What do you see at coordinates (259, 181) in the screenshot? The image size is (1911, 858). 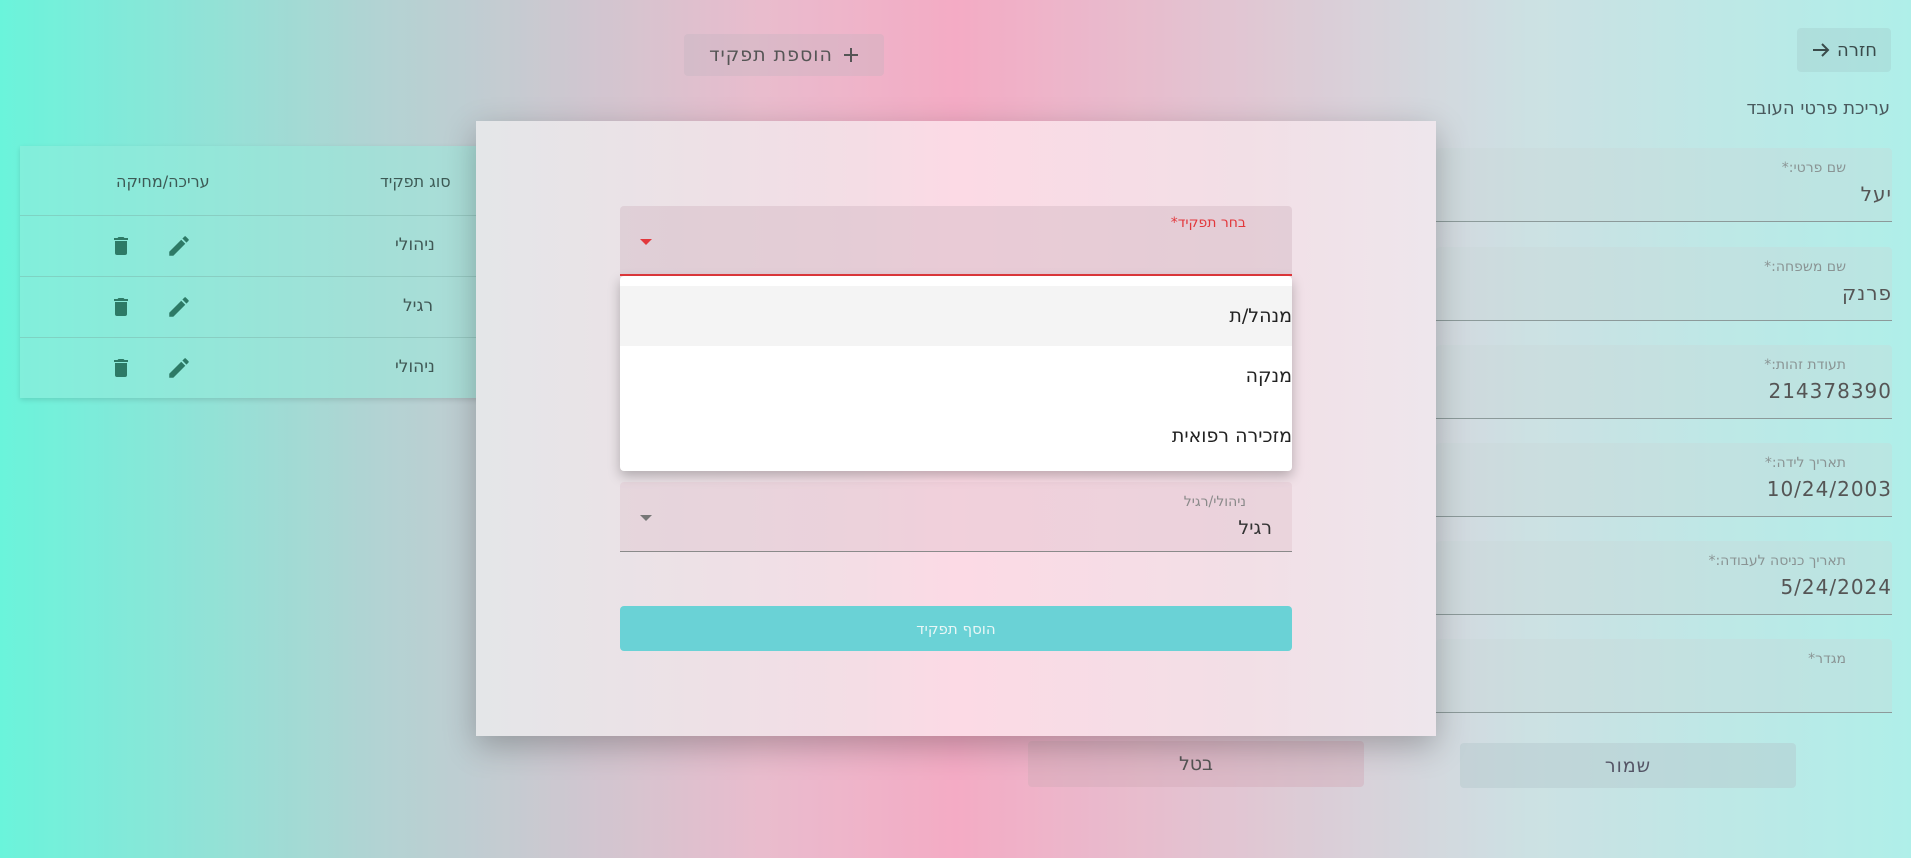 I see `table-header: סוג תפקיד עריכה/מחיקה` at bounding box center [259, 181].